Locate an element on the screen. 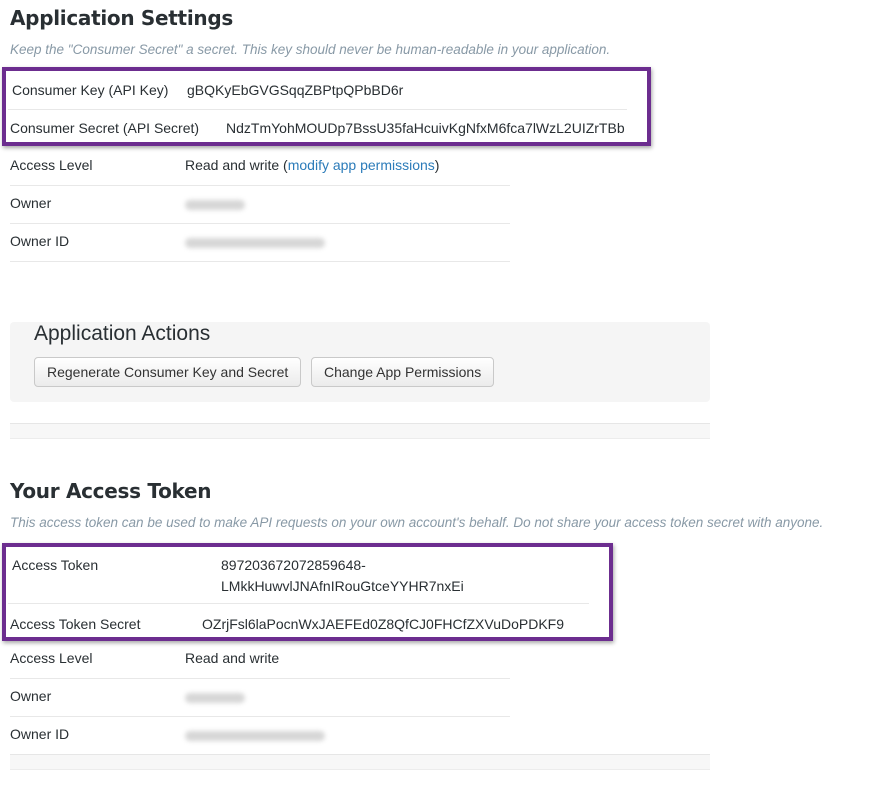 The width and height of the screenshot is (870, 794). access-level-value: Read and write (modify app permissions) is located at coordinates (312, 165).